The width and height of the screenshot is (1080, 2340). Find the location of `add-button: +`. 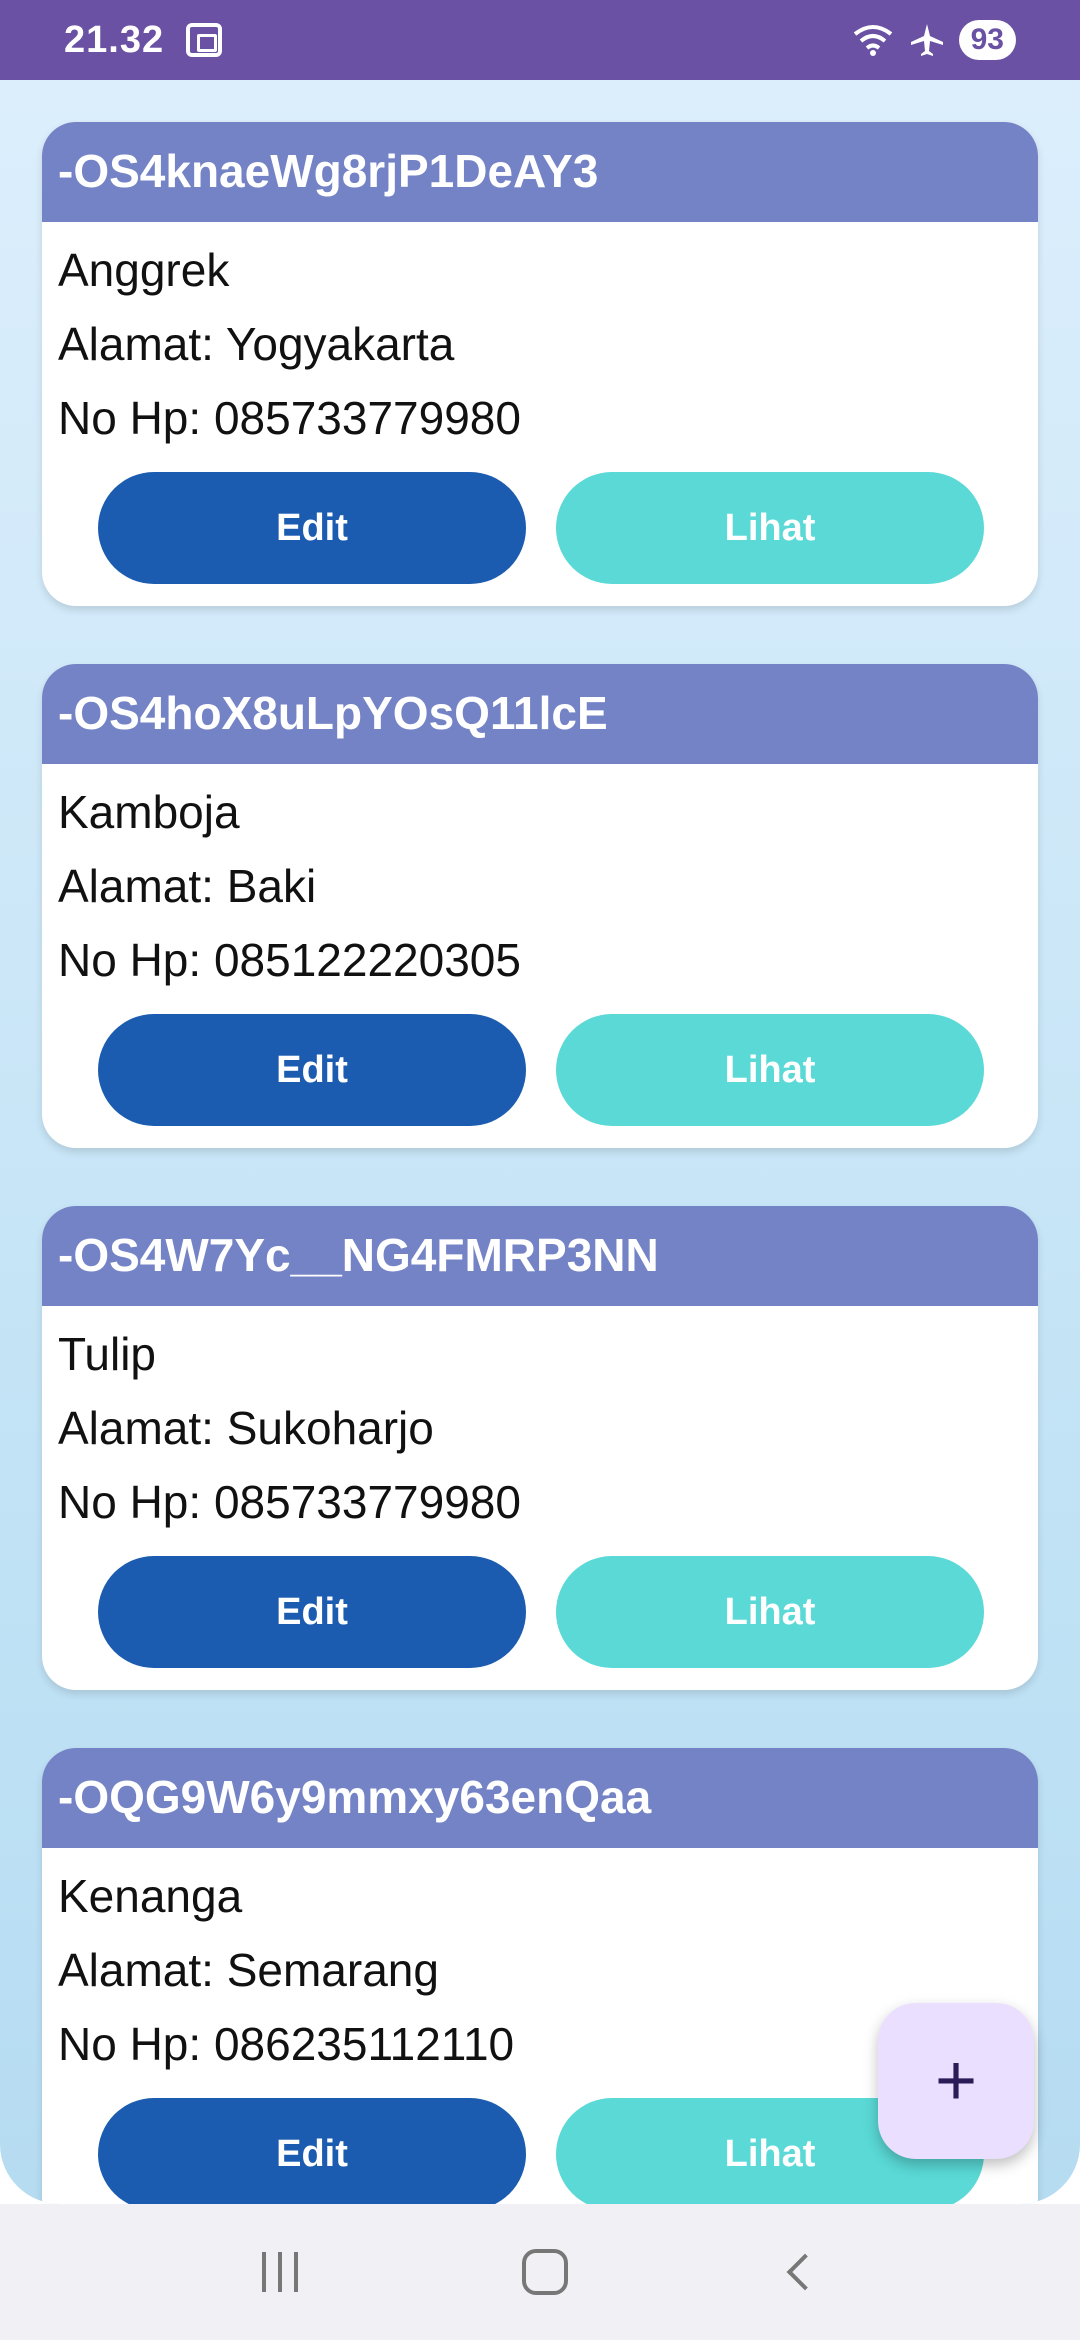

add-button: + is located at coordinates (956, 2081).